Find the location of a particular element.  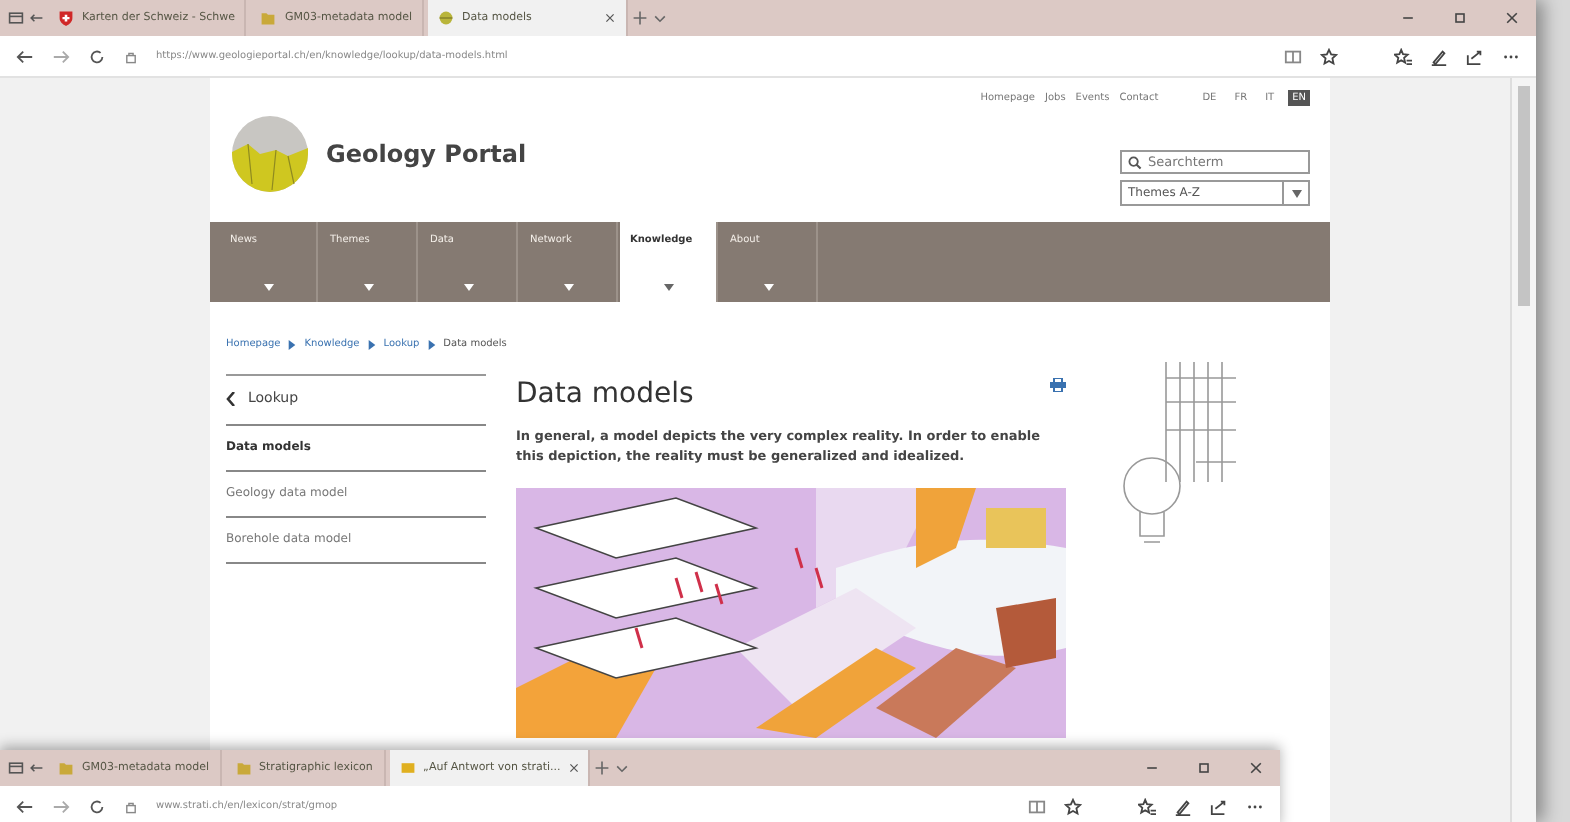

search-icon is located at coordinates (1135, 162).